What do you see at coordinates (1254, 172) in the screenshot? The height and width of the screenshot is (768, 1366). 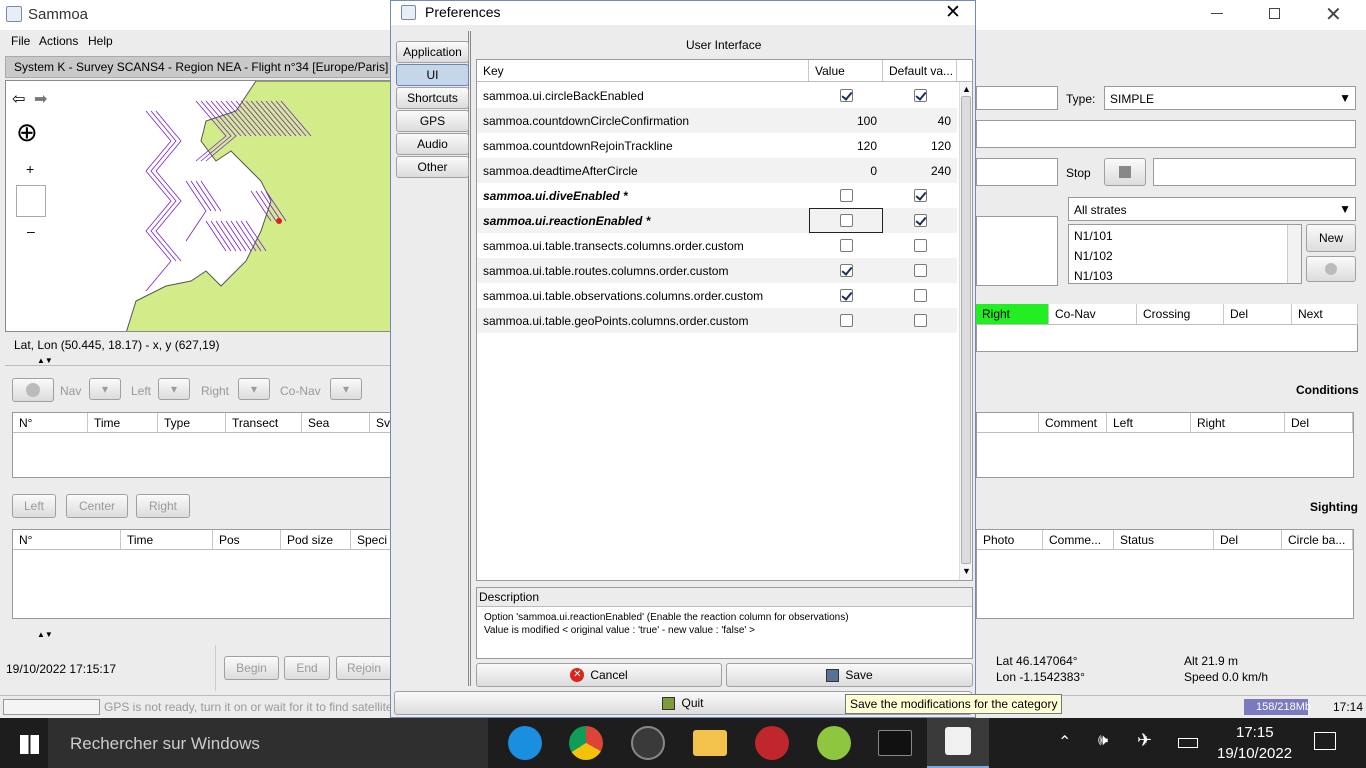 I see `stop-field` at bounding box center [1254, 172].